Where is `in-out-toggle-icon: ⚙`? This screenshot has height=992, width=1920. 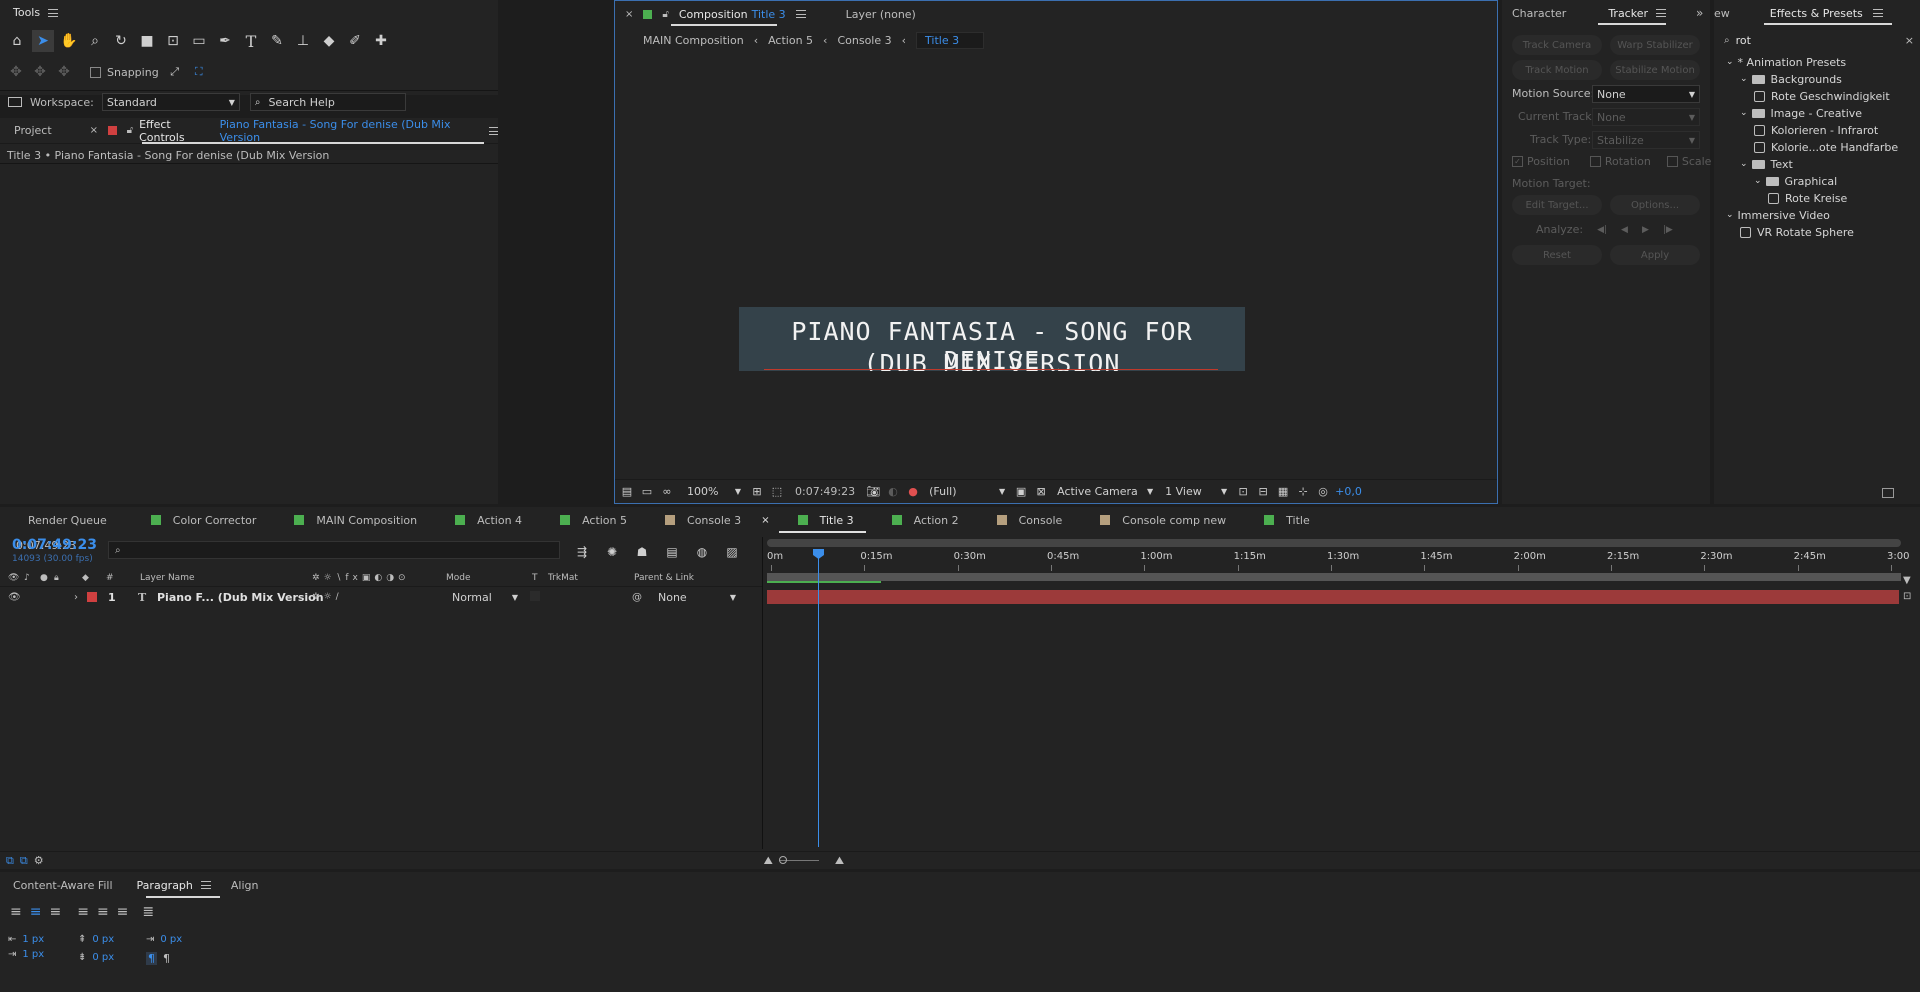 in-out-toggle-icon: ⚙ is located at coordinates (39, 860).